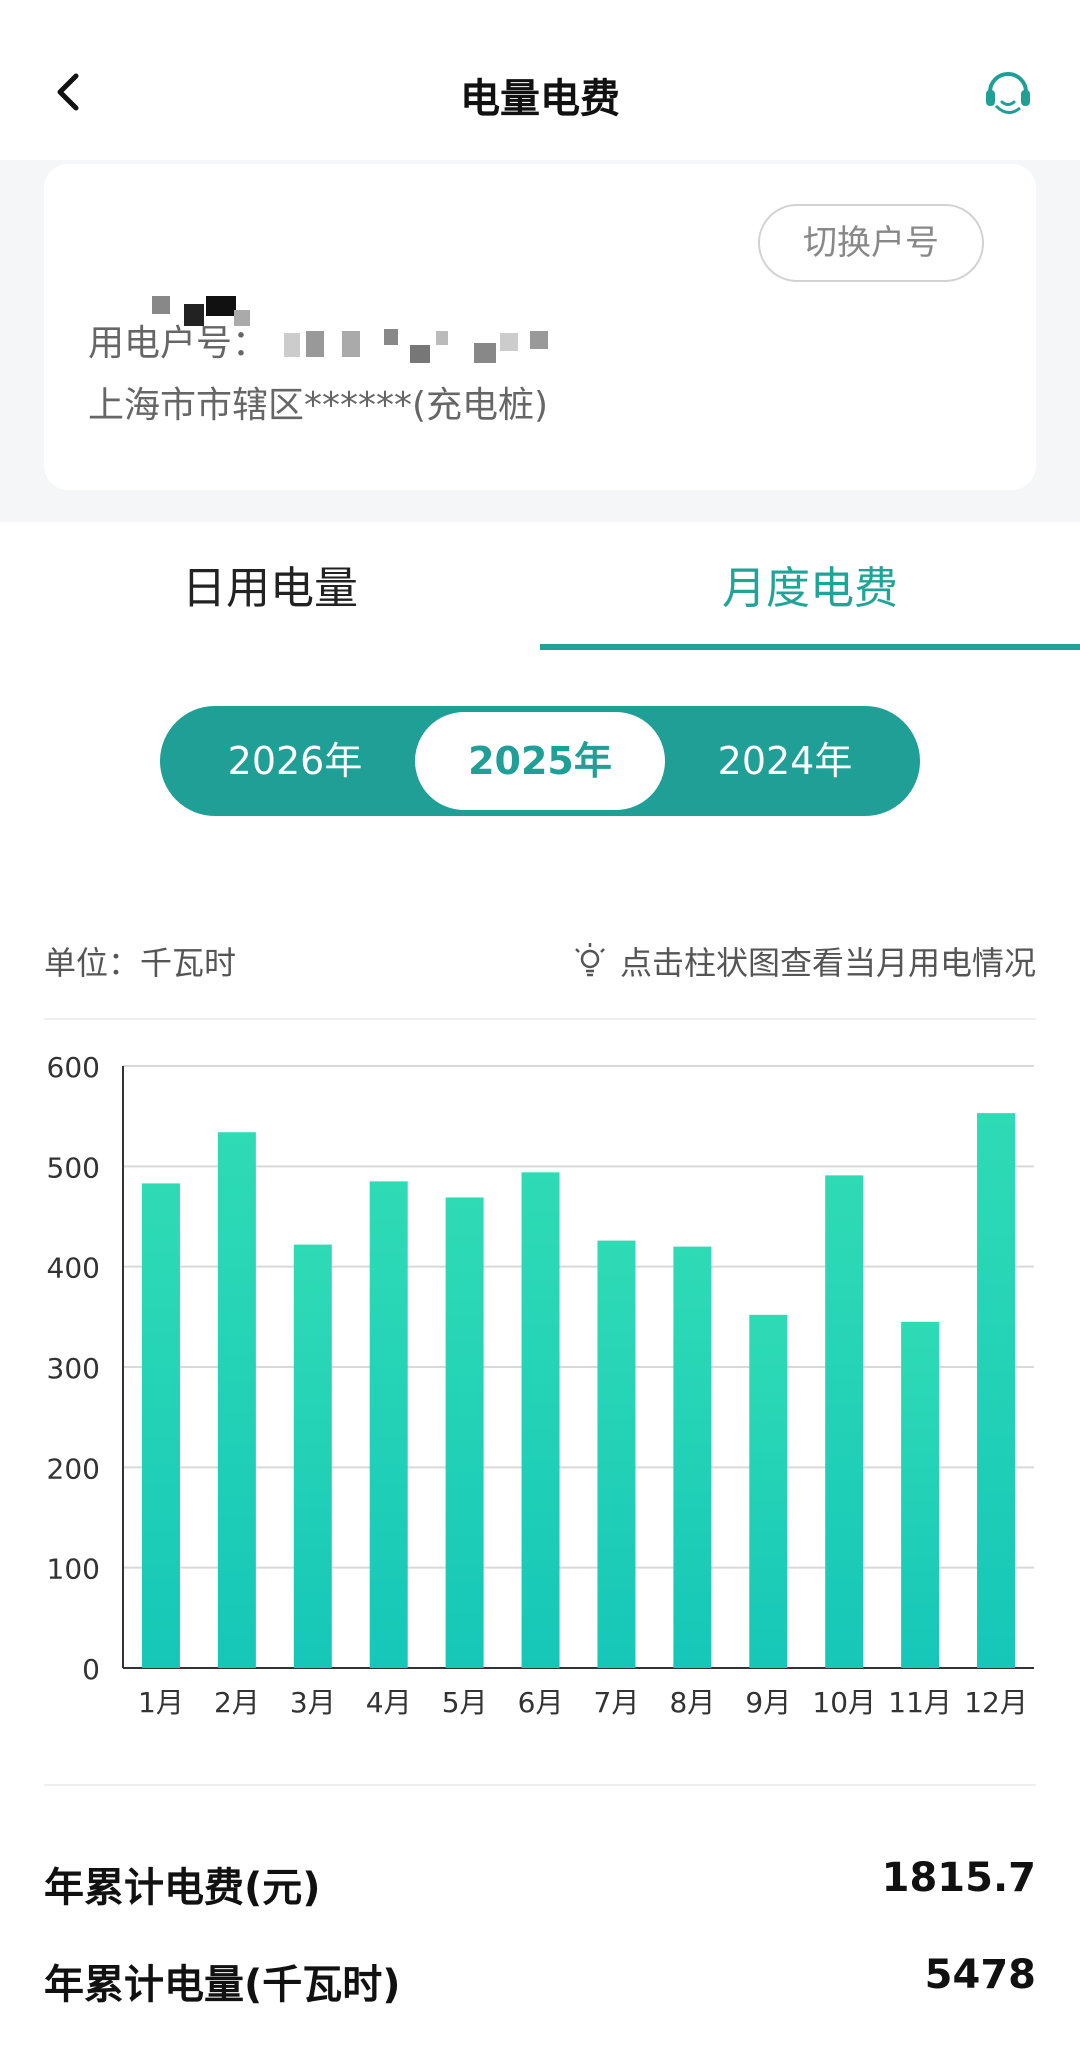 The width and height of the screenshot is (1080, 2052). Describe the element at coordinates (617, 1702) in the screenshot. I see `x-tick-label: 7月` at that location.